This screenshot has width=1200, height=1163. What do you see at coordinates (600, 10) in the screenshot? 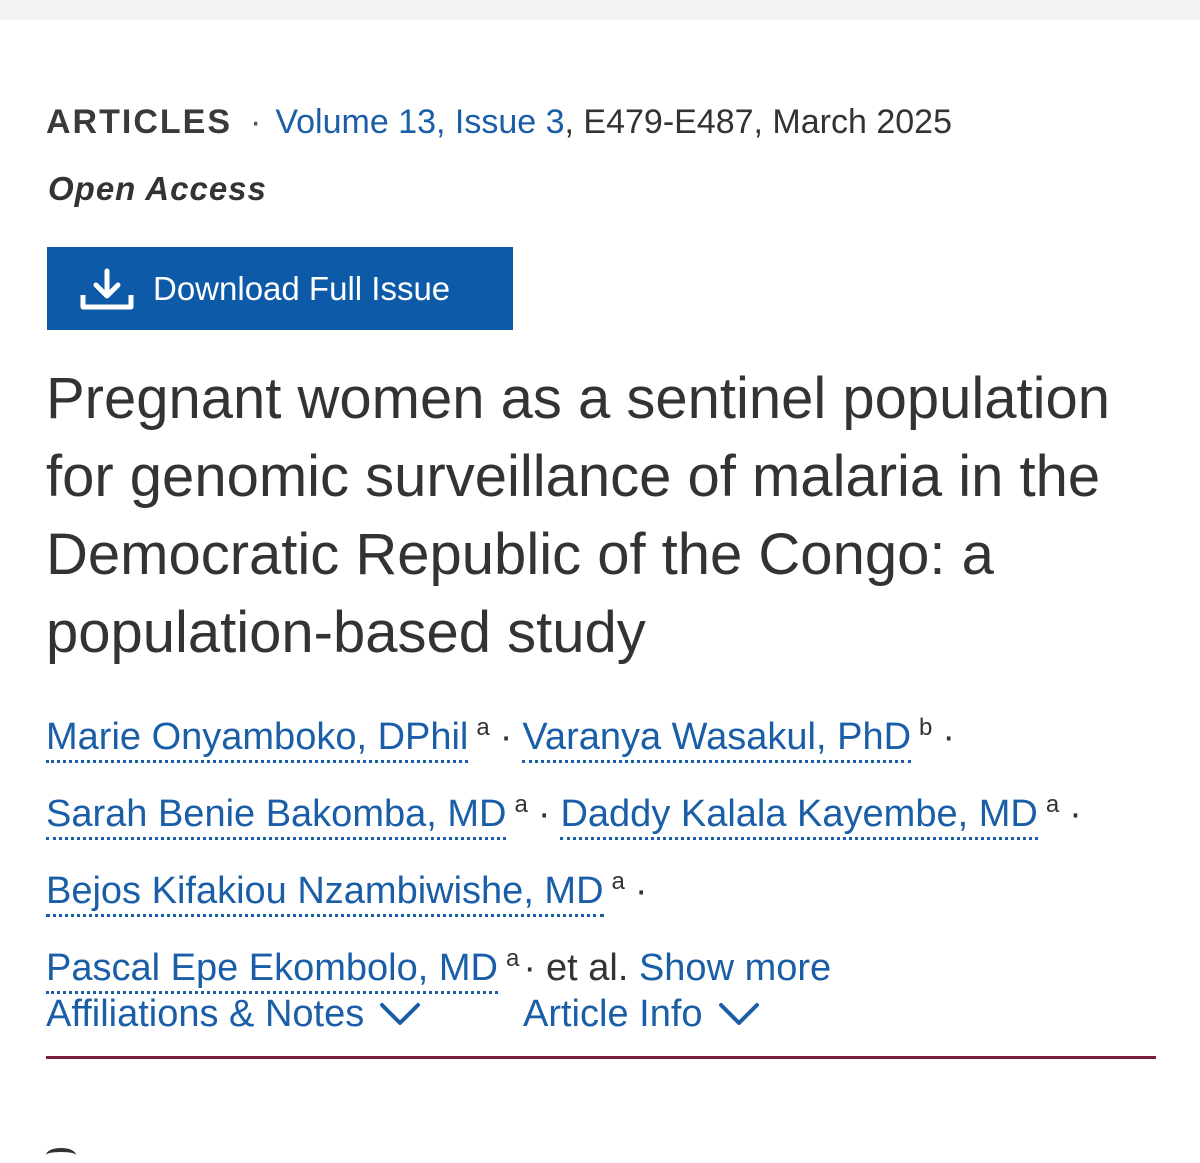
I see `browser-top-bar` at bounding box center [600, 10].